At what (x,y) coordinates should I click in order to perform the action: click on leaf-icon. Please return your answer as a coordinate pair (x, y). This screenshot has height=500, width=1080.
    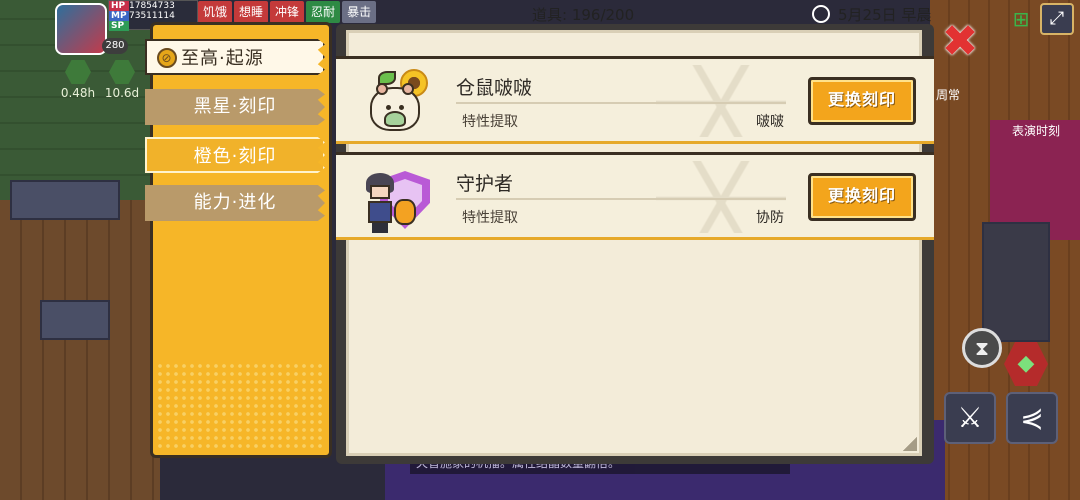
    Looking at the image, I should click on (387, 78).